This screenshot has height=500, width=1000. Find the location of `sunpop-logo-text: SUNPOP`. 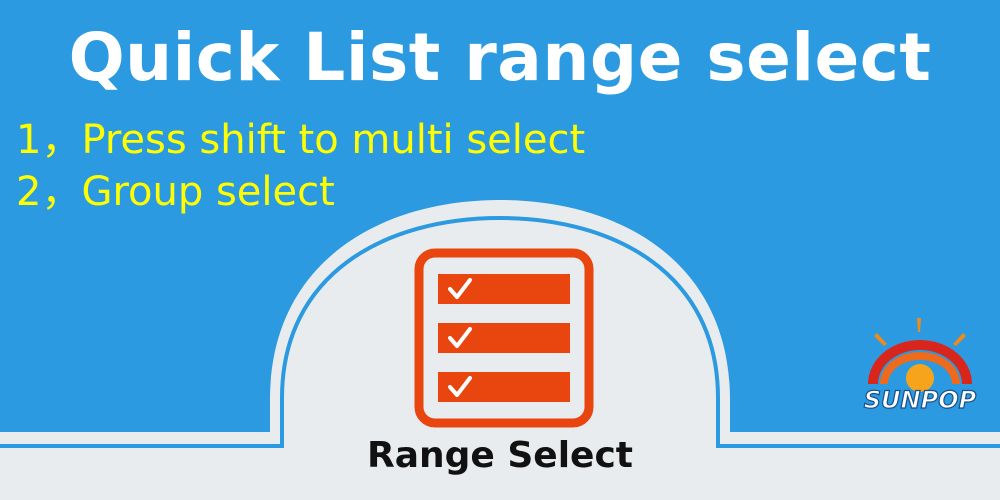

sunpop-logo-text: SUNPOP is located at coordinates (920, 399).